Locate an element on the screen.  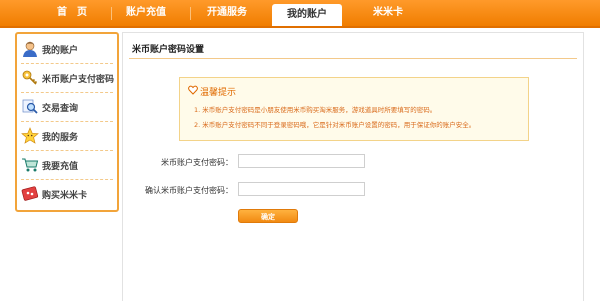
title-divider is located at coordinates (353, 58).